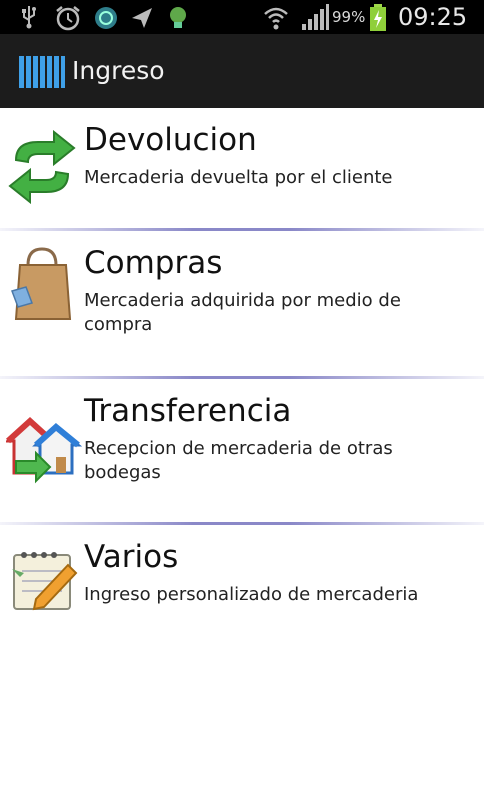 The image size is (484, 800). I want to click on item-title: Compras, so click(153, 263).